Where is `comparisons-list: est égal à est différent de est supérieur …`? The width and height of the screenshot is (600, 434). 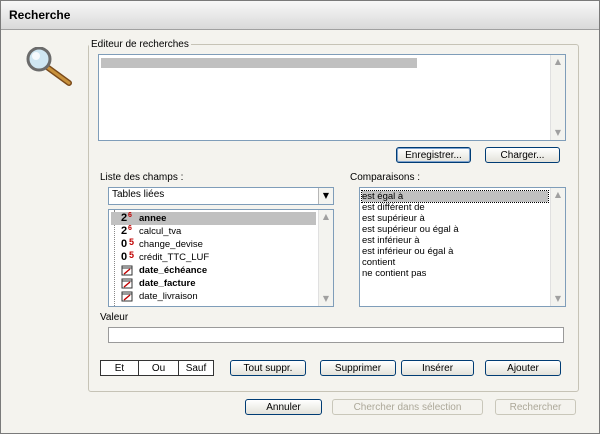
comparisons-list: est égal à est différent de est supérieur … is located at coordinates (462, 247).